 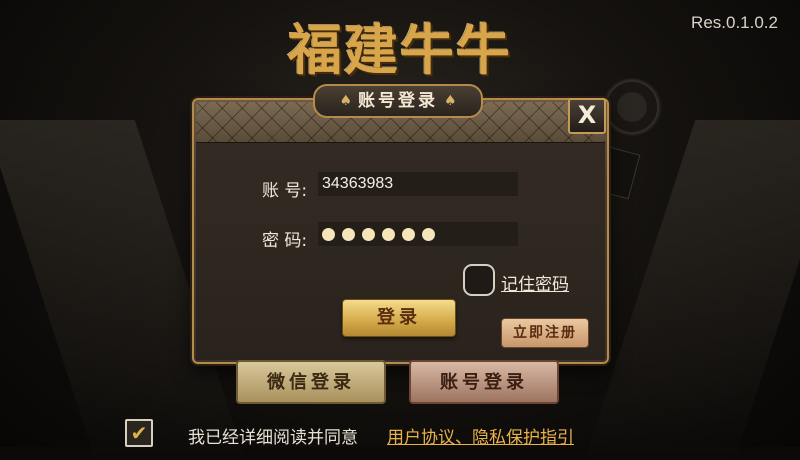 What do you see at coordinates (285, 191) in the screenshot?
I see `account-label: 账 号:` at bounding box center [285, 191].